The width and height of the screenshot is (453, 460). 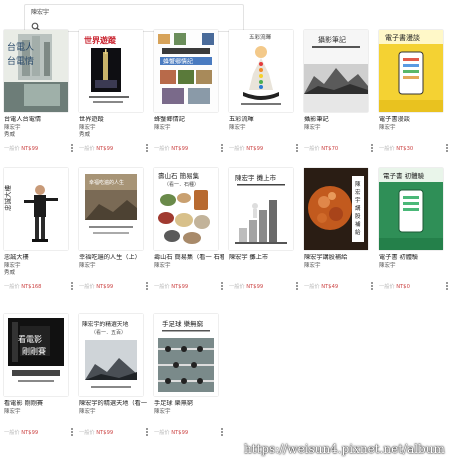 What do you see at coordinates (394, 287) in the screenshot?
I see `book-price: 一般价 NT$0` at bounding box center [394, 287].